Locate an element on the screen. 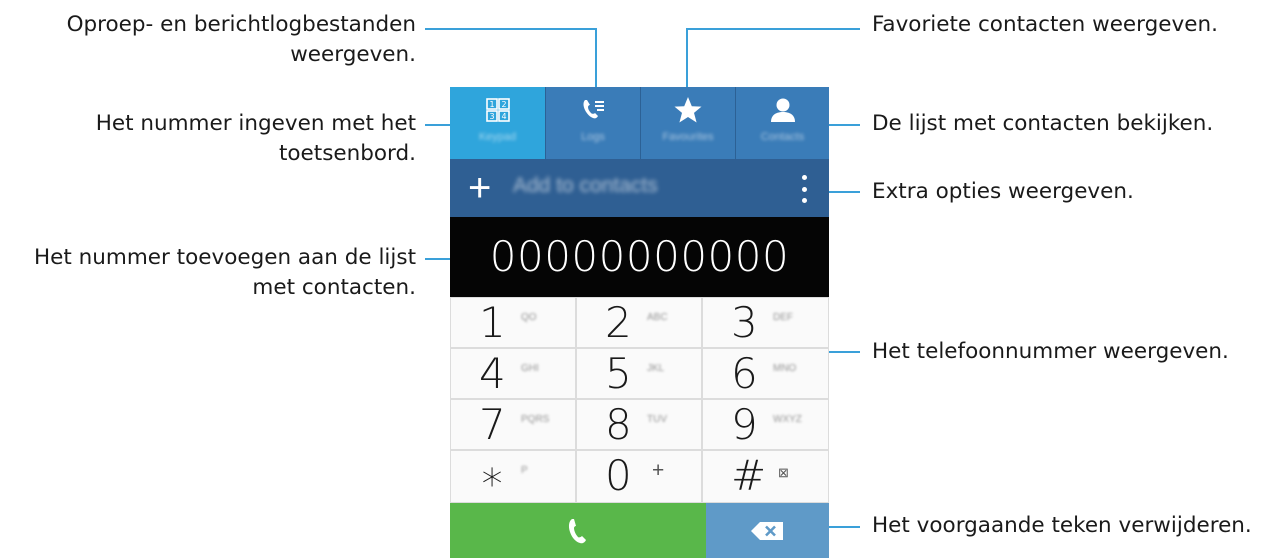 The width and height of the screenshot is (1285, 558). key-letters: JKL is located at coordinates (656, 368).